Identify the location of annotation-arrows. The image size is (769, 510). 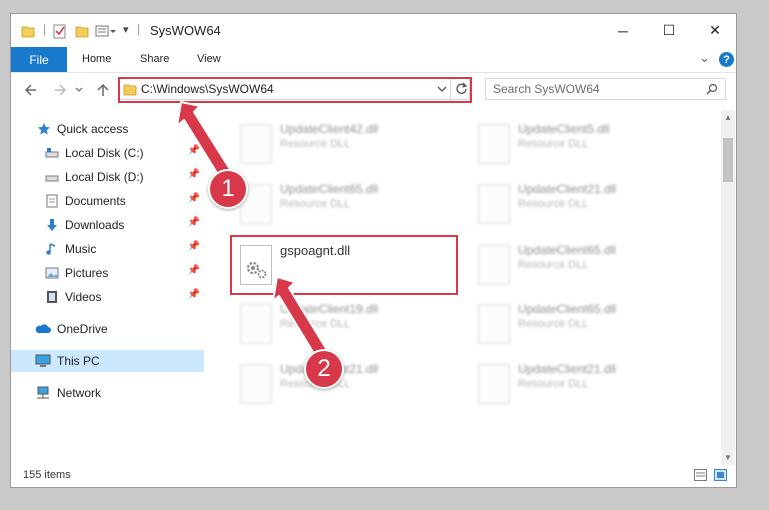
(252, 229).